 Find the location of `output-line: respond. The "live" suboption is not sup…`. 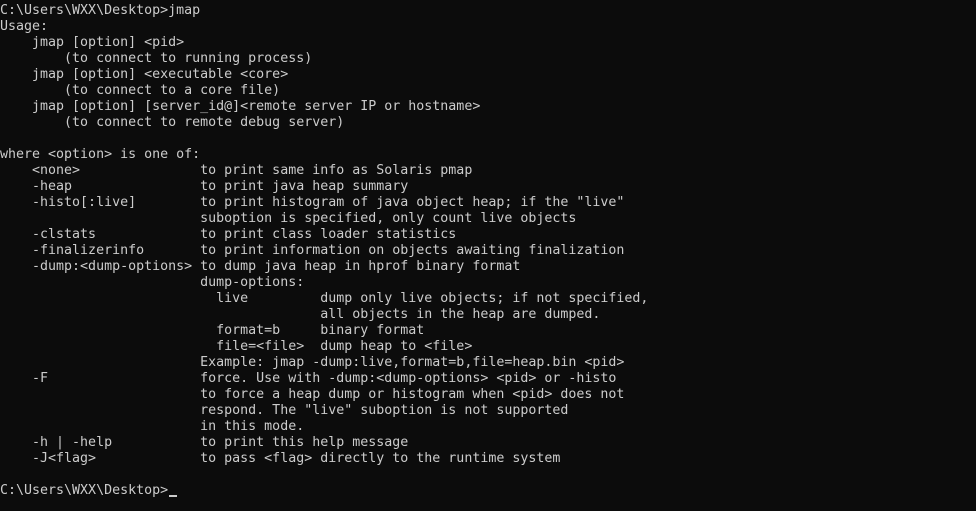

output-line: respond. The "live" suboption is not sup… is located at coordinates (284, 410).